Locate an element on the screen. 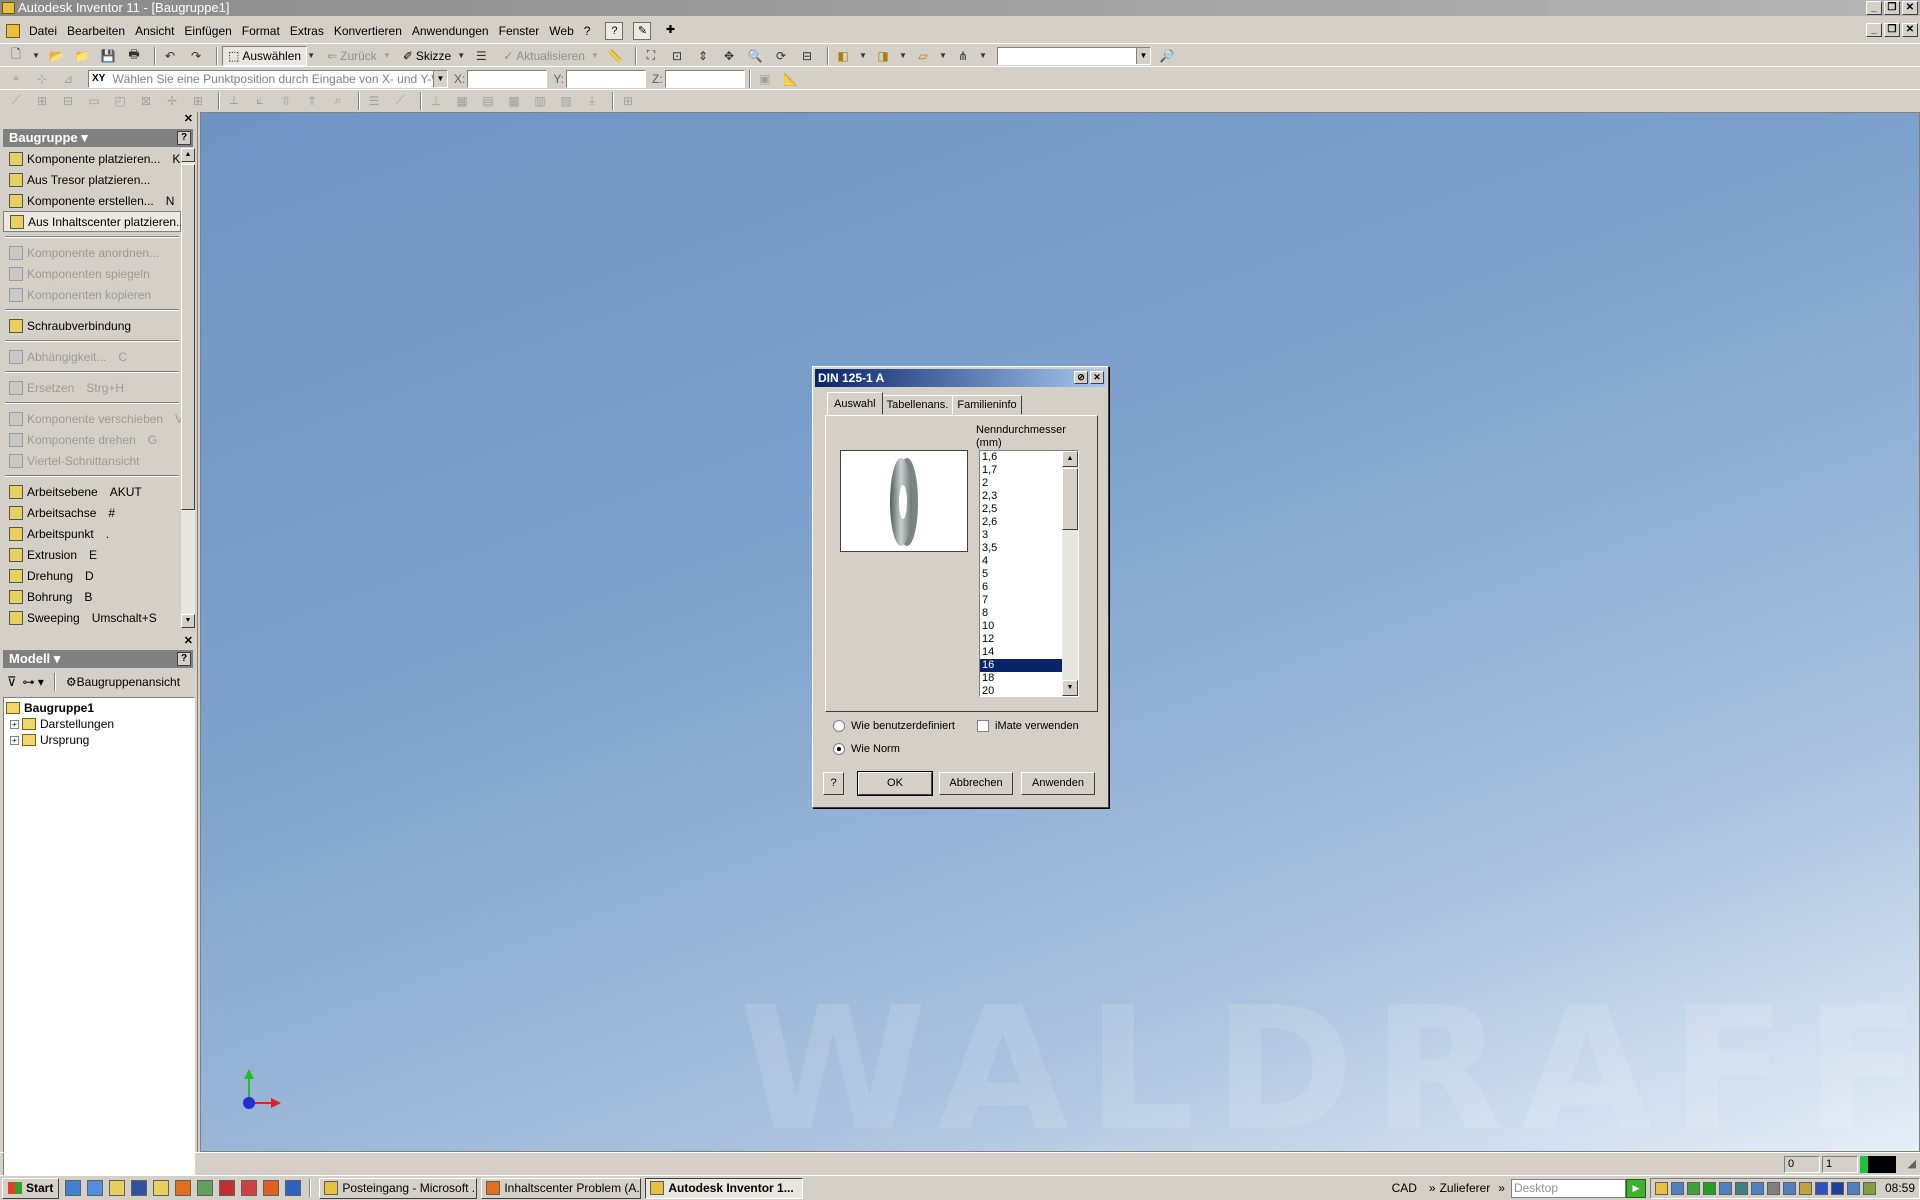 The image size is (1920, 1200). scroll-down-icon: ▼ is located at coordinates (188, 621).